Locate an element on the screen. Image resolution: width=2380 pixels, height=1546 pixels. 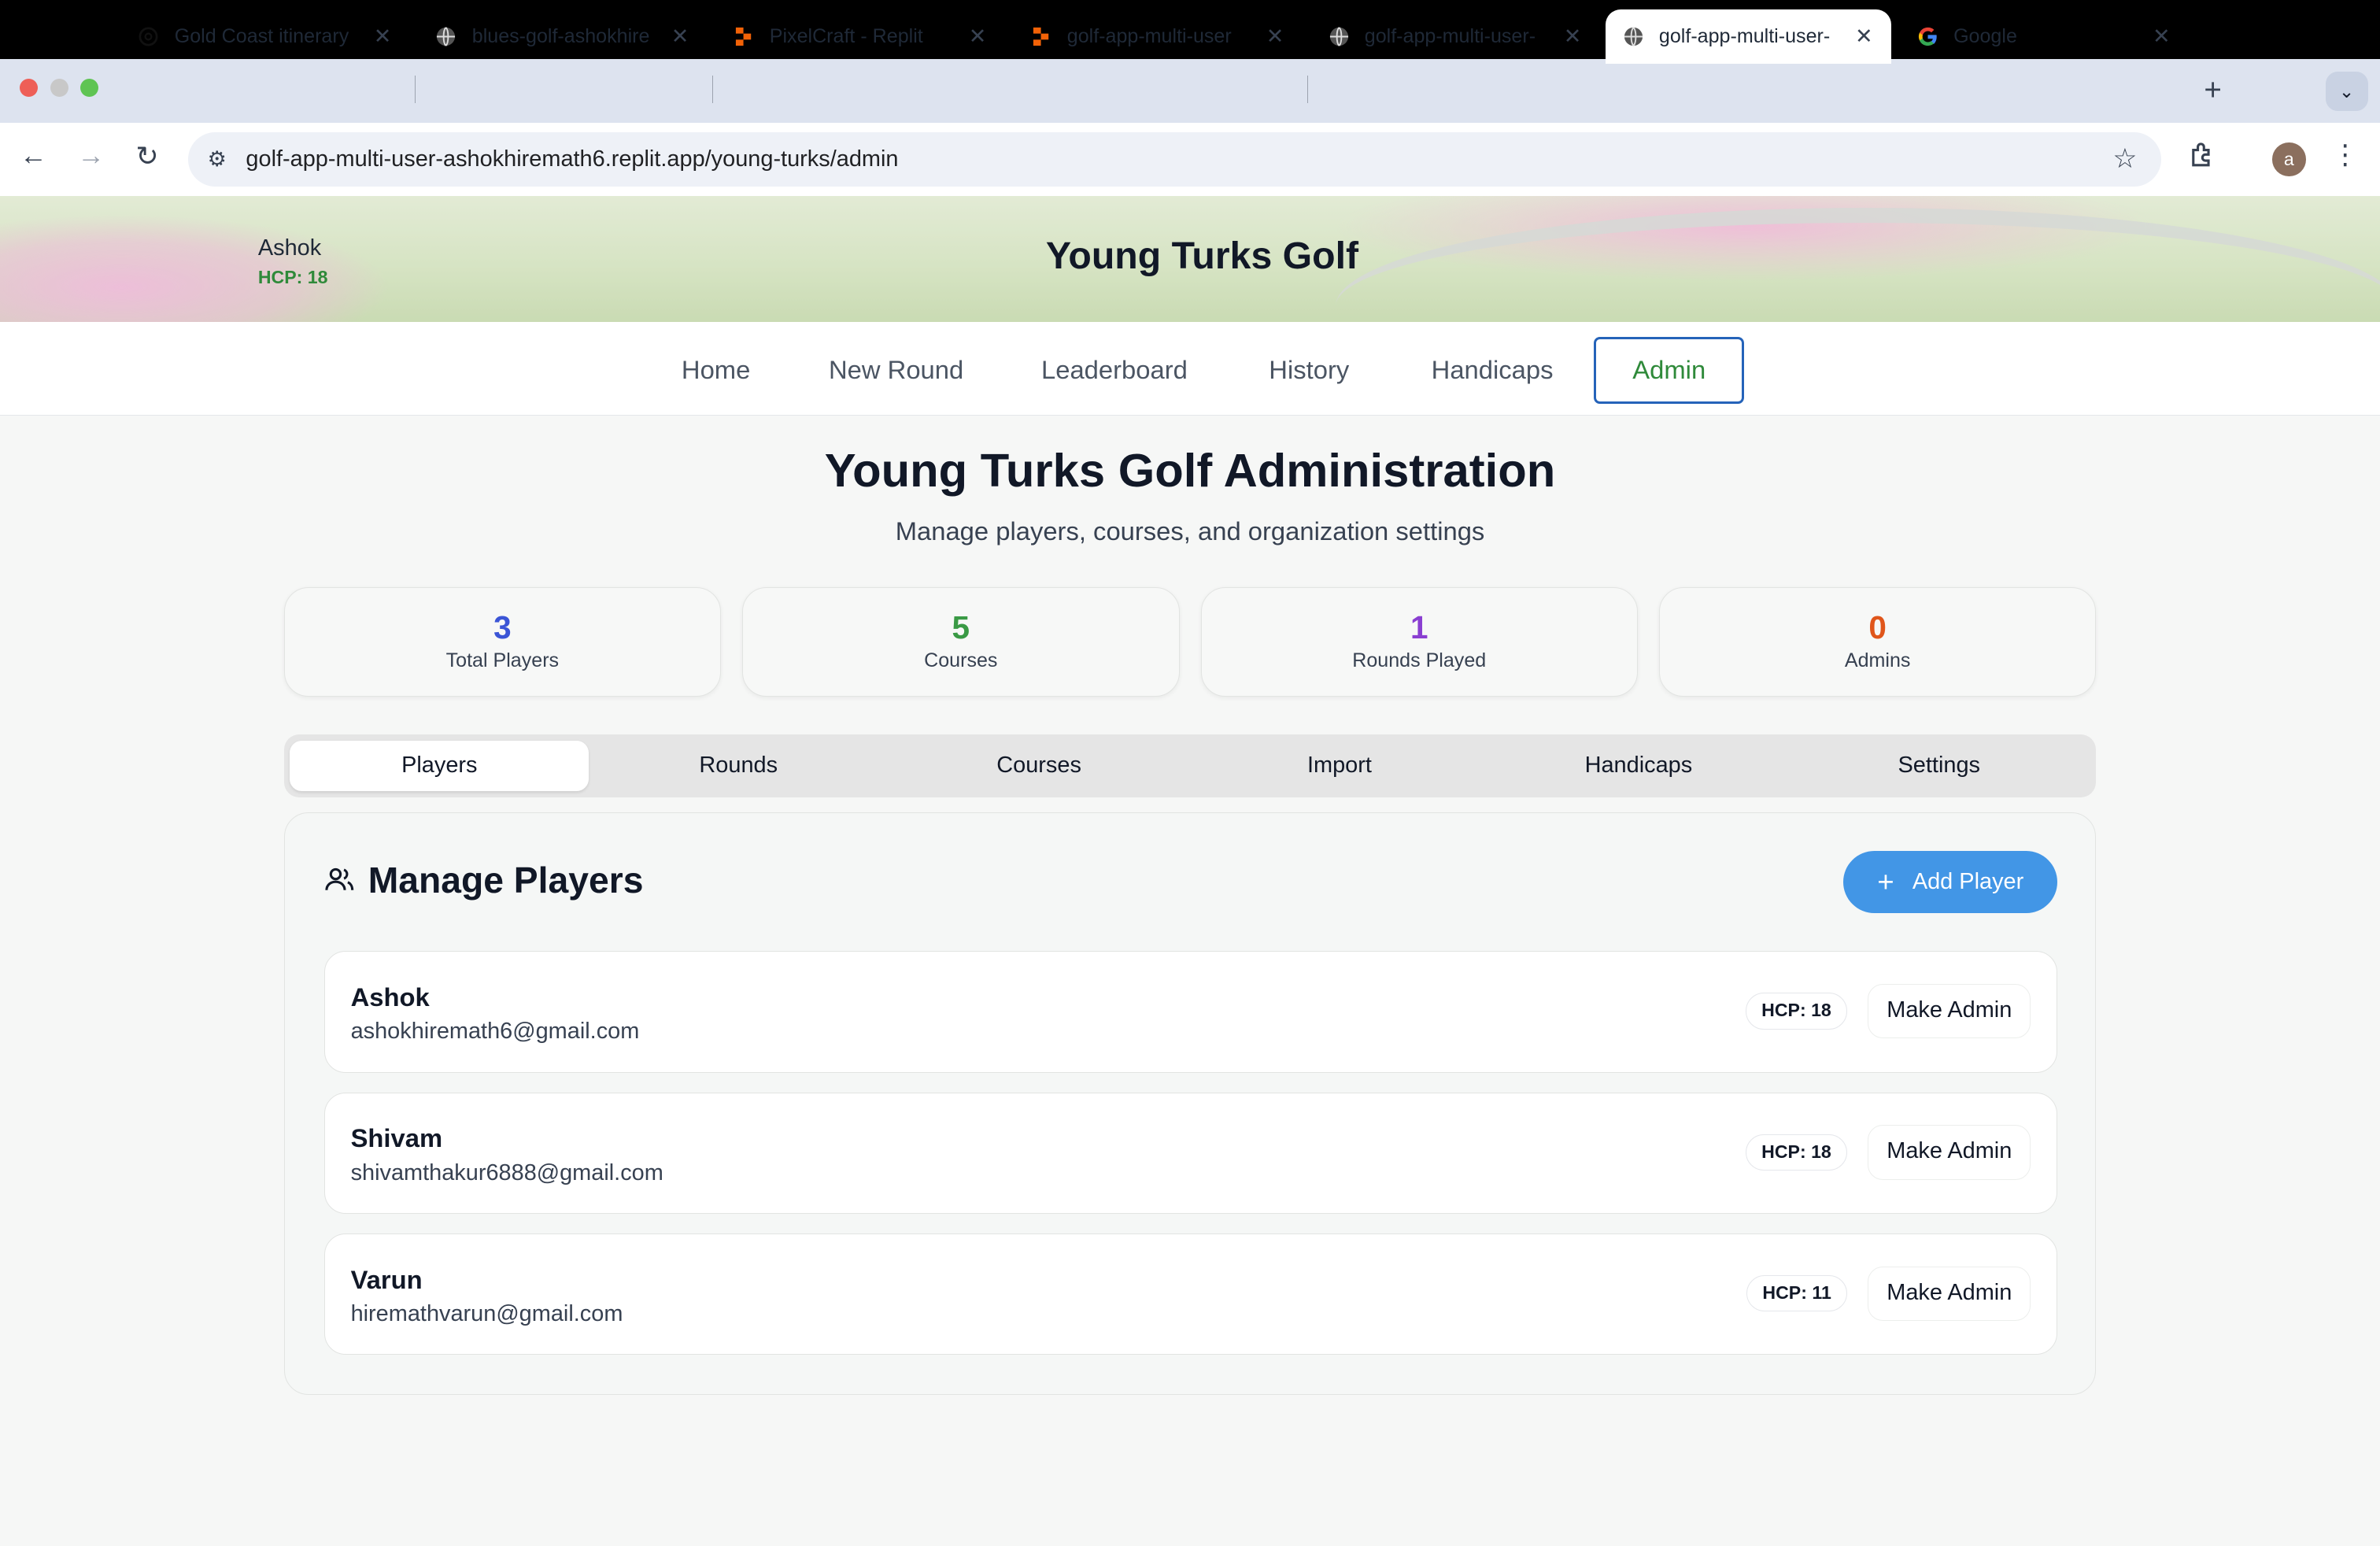
handicap-badge: HCP: 11 is located at coordinates (1797, 1293).